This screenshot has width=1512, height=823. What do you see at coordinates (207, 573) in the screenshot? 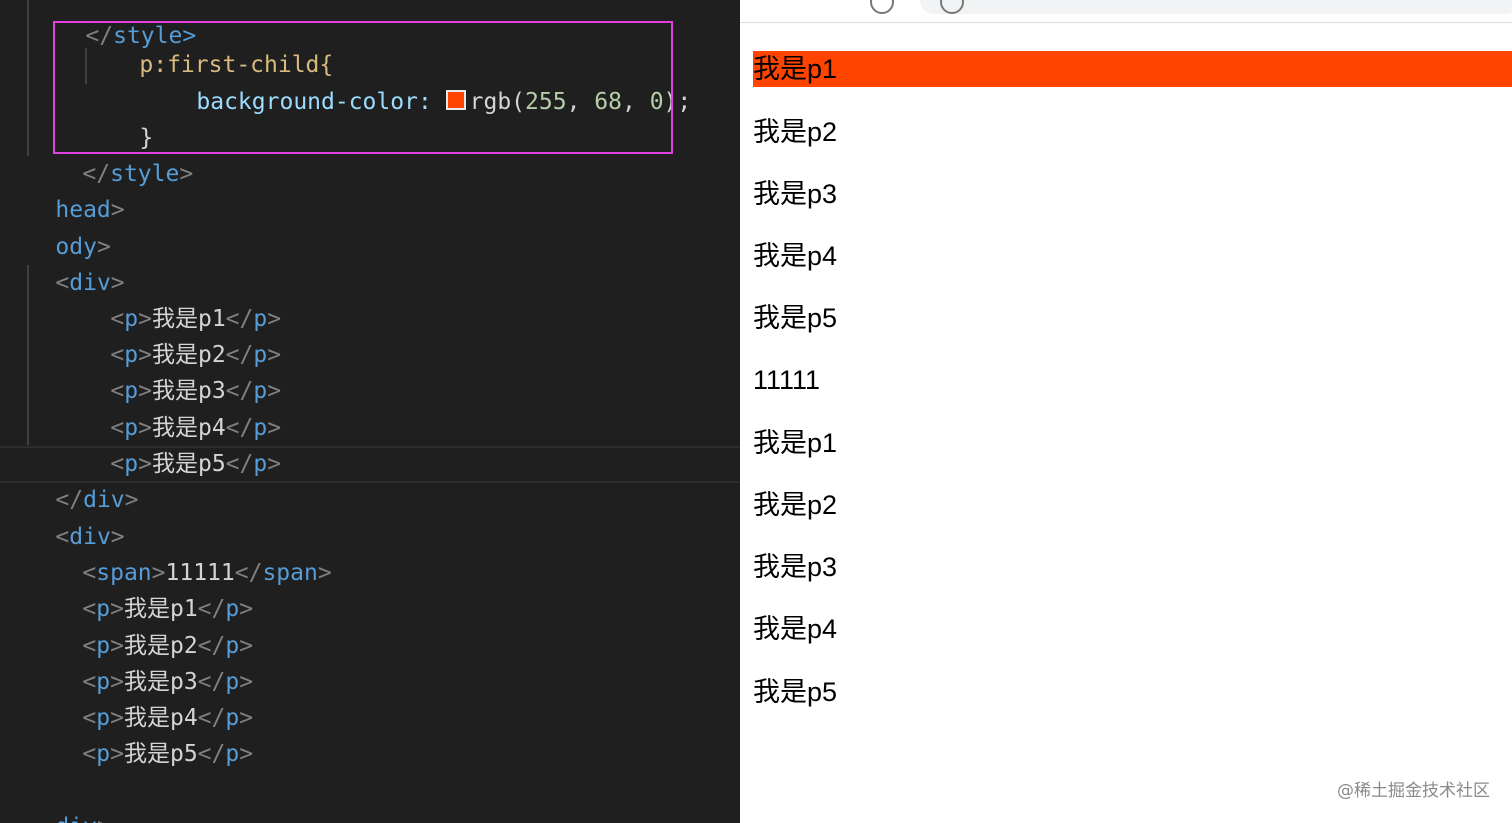
I see `code-line: <span>11111</span>` at bounding box center [207, 573].